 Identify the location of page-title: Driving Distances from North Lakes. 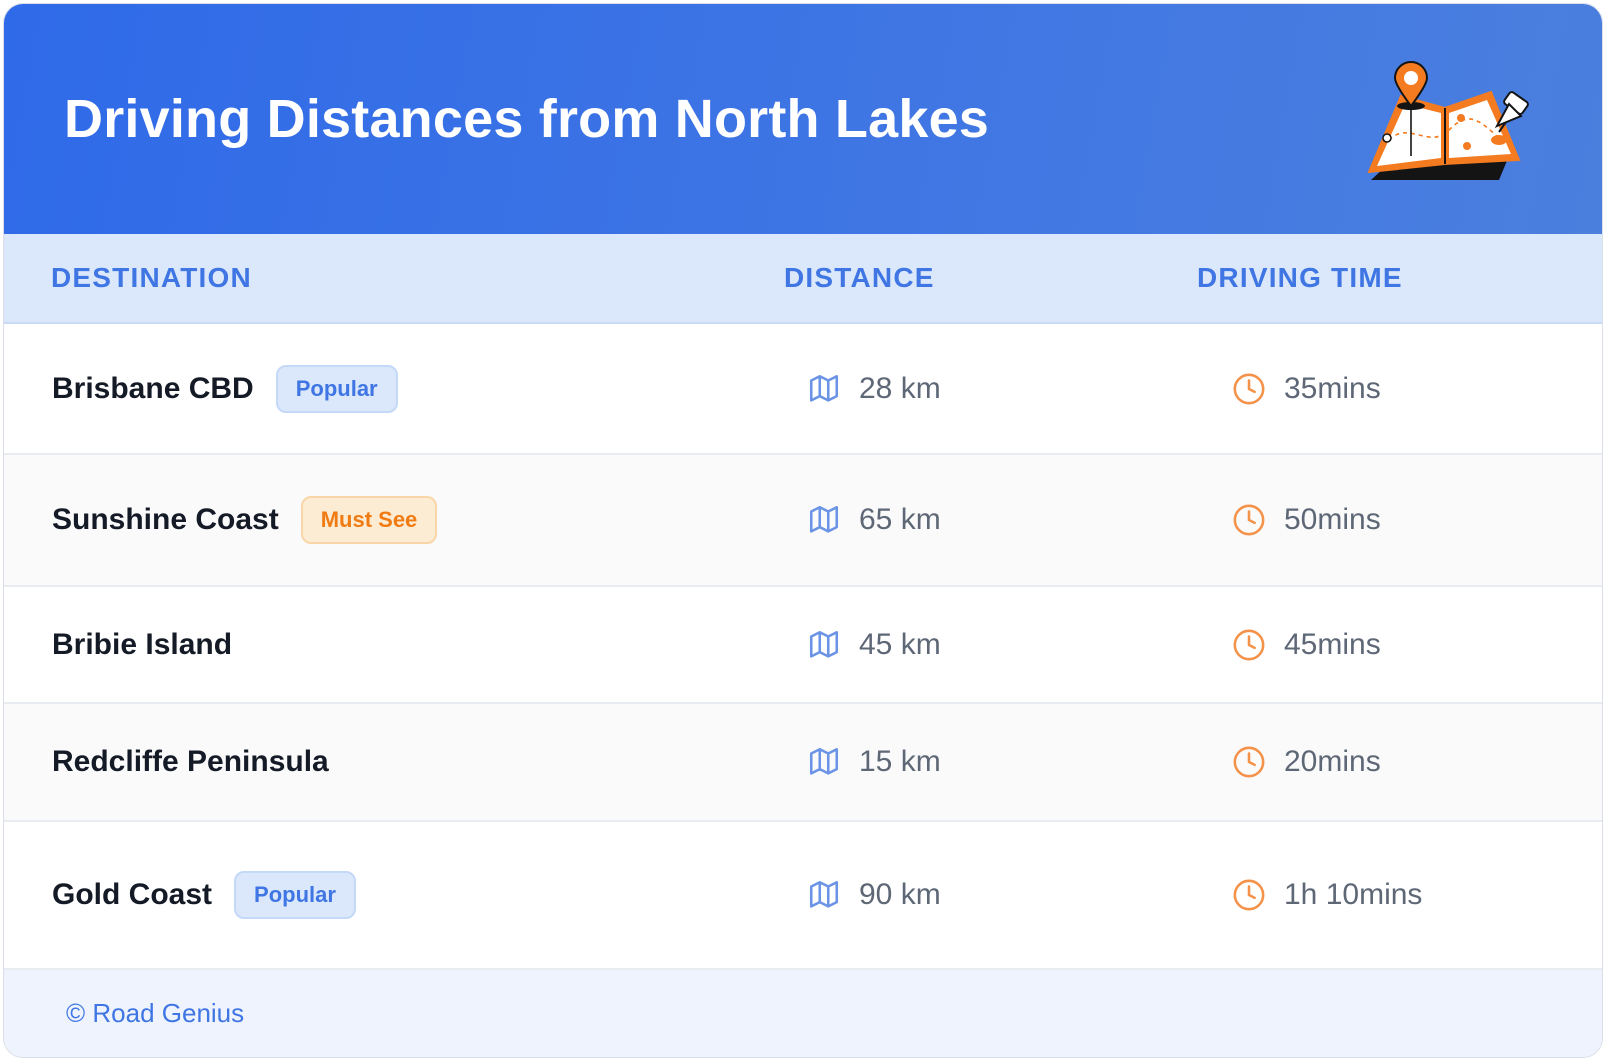
(527, 119).